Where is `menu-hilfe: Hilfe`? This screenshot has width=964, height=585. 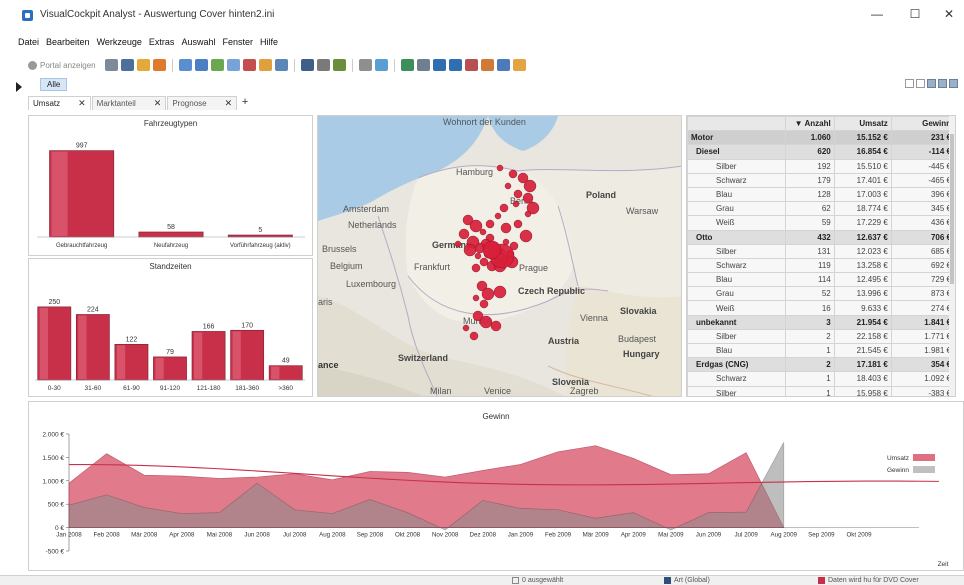
menu-hilfe: Hilfe is located at coordinates (269, 44).